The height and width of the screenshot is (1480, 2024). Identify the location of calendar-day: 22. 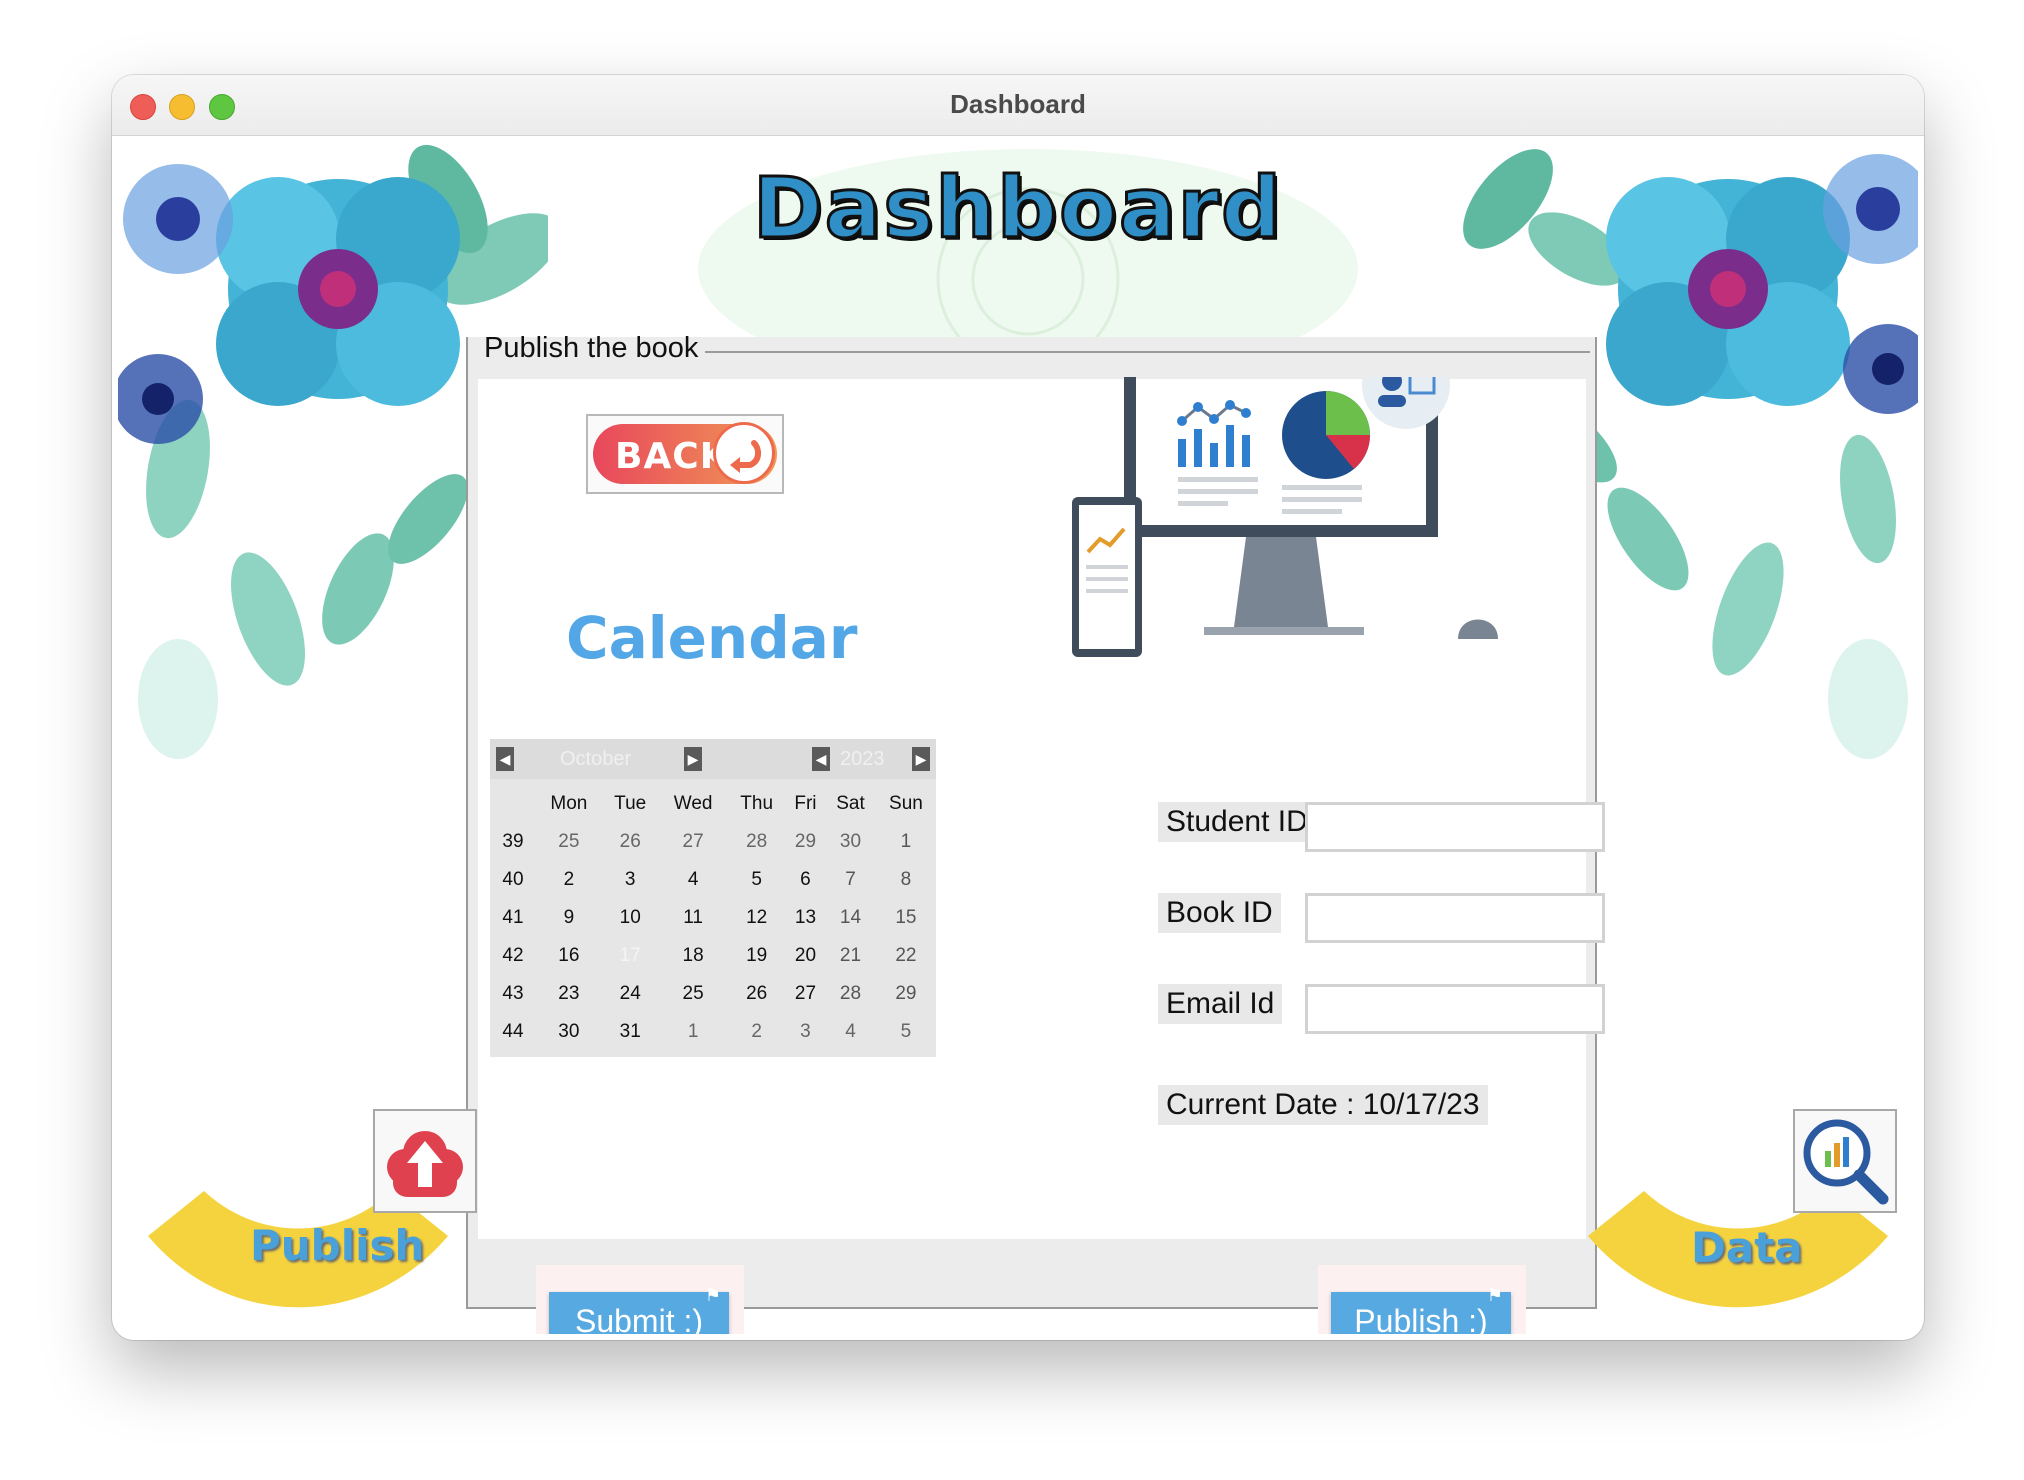
(906, 956).